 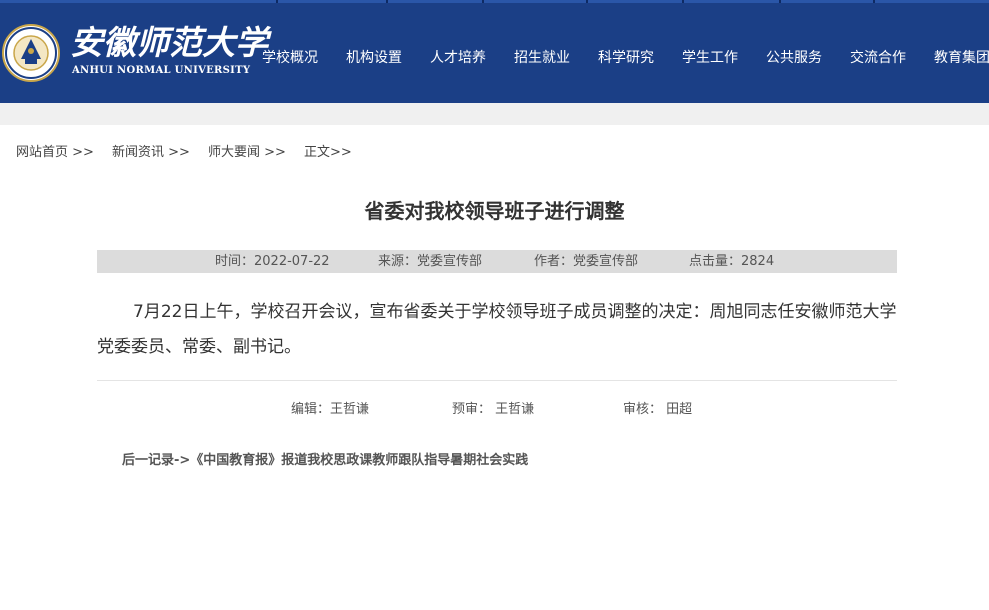 I want to click on breadcrumb-home: 网站首页 >>, so click(x=55, y=153).